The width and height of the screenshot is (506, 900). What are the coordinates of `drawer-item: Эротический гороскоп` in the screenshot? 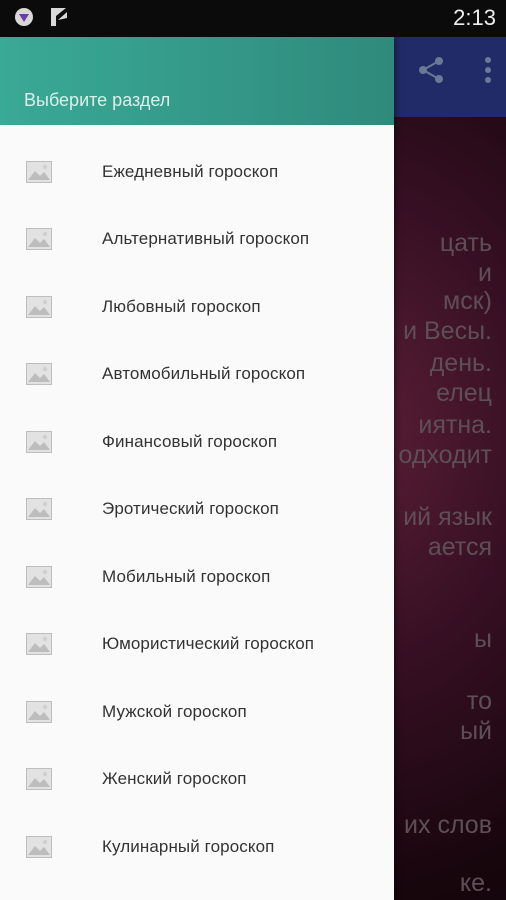 It's located at (197, 510).